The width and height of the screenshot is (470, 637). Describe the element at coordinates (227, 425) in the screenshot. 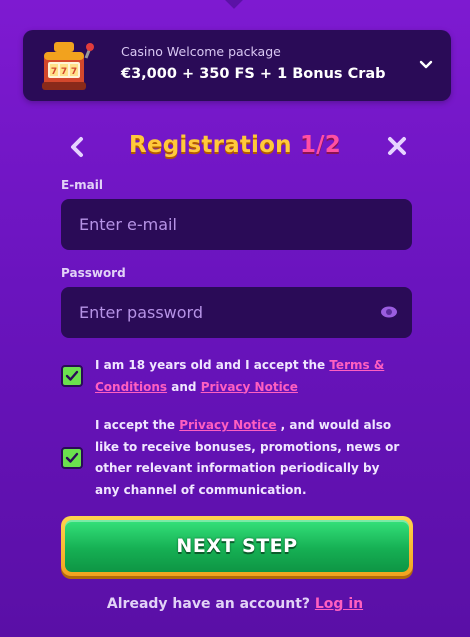

I see `privacy-link-marketing: Privacy Notice` at that location.